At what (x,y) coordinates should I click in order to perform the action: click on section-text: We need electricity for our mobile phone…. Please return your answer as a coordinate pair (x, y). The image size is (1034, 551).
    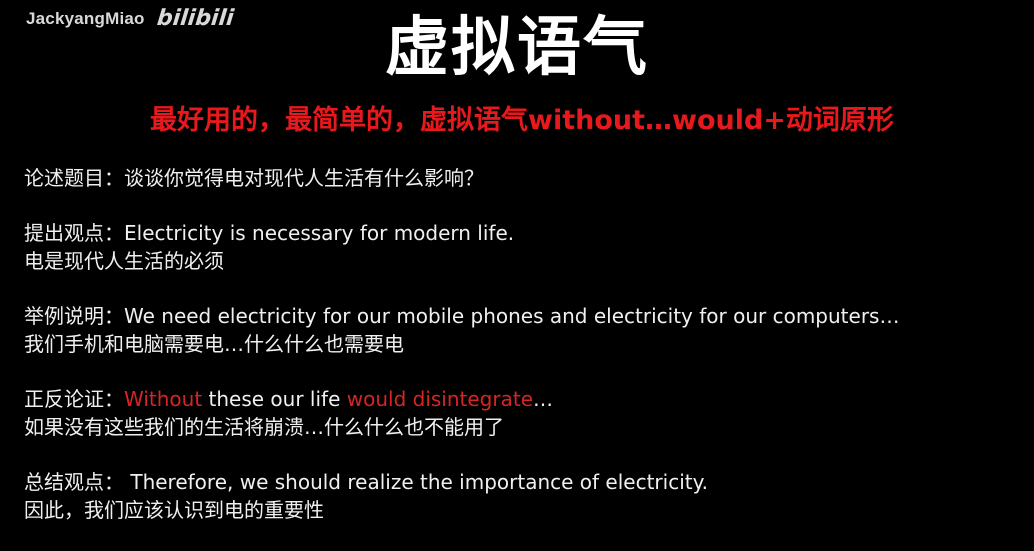
    Looking at the image, I should click on (512, 316).